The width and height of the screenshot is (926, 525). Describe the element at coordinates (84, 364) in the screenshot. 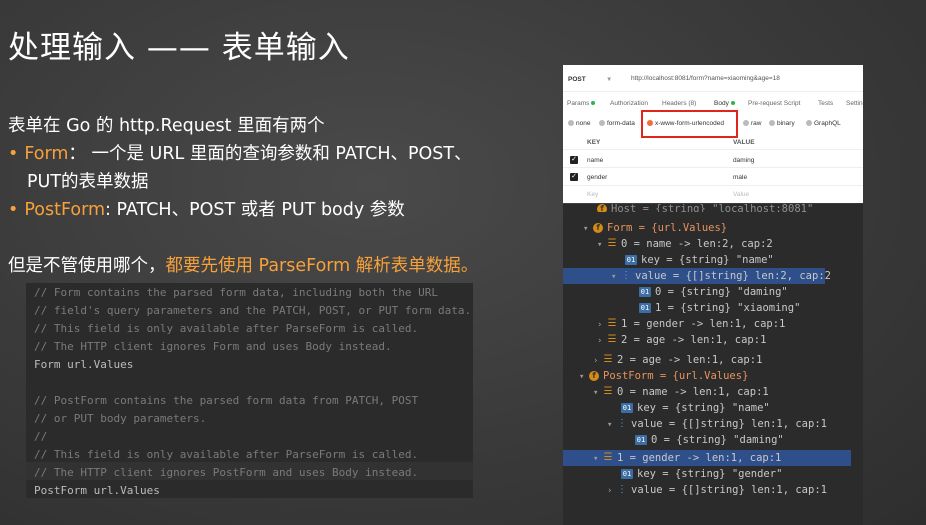

I see `code-line: Form url.Values` at that location.